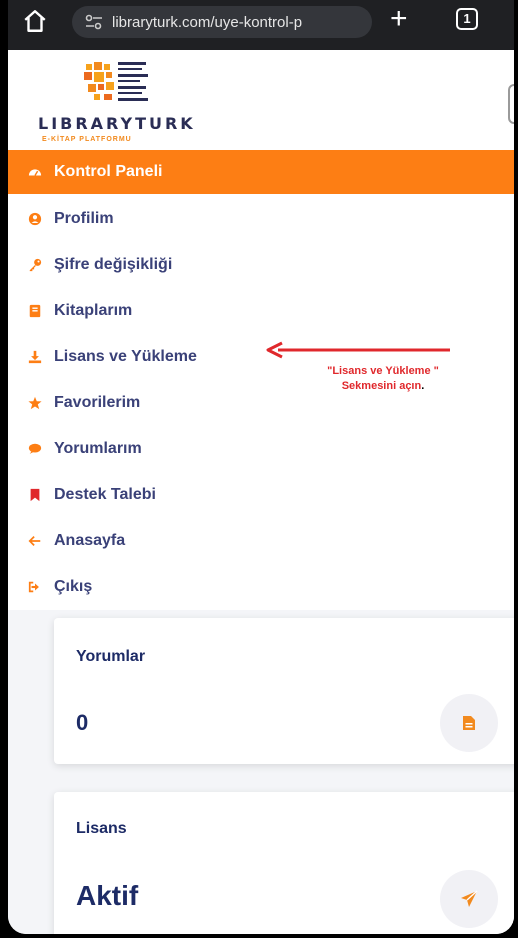  Describe the element at coordinates (35, 311) in the screenshot. I see `book-icon` at that location.